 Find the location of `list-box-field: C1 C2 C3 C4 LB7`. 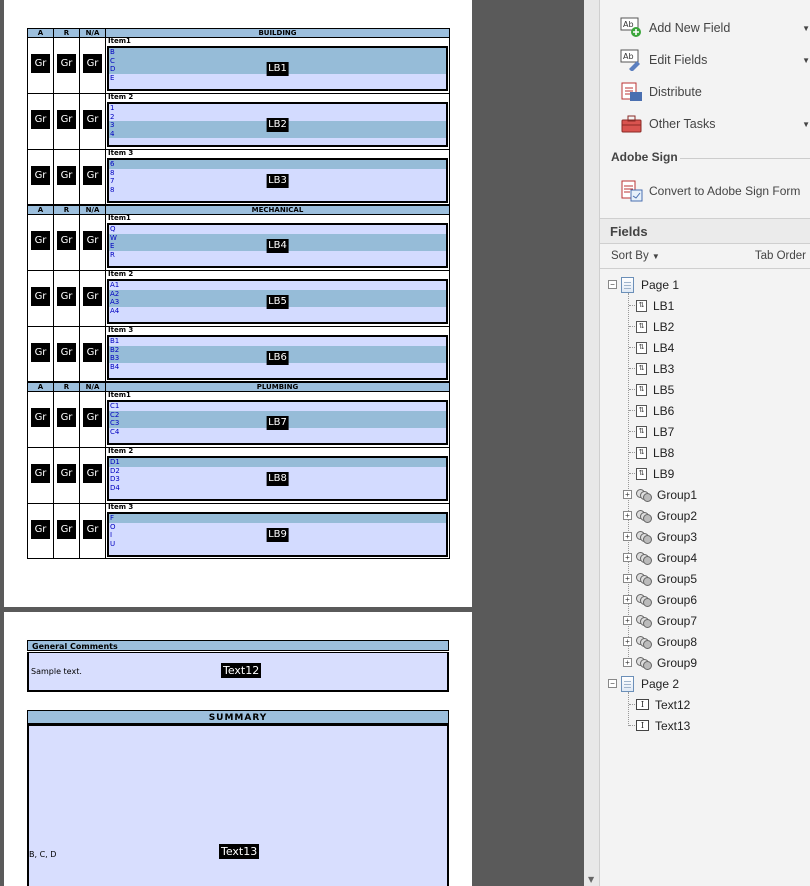

list-box-field: C1 C2 C3 C4 LB7 is located at coordinates (277, 422).